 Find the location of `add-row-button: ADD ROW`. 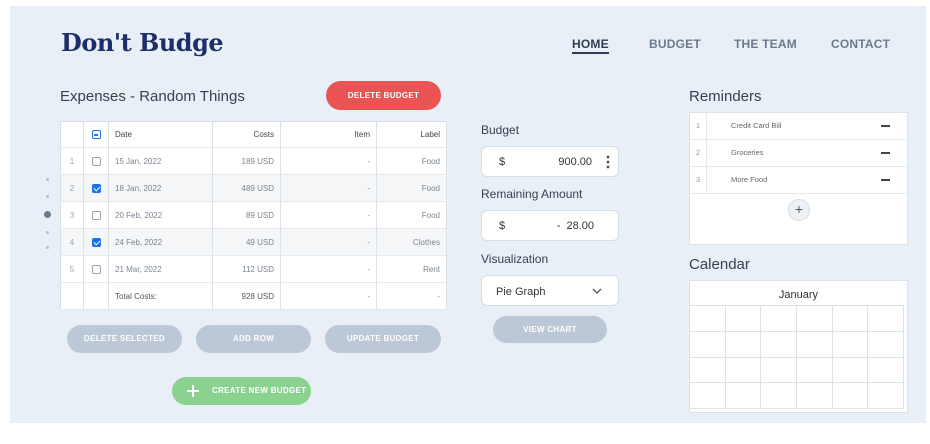

add-row-button: ADD ROW is located at coordinates (253, 339).